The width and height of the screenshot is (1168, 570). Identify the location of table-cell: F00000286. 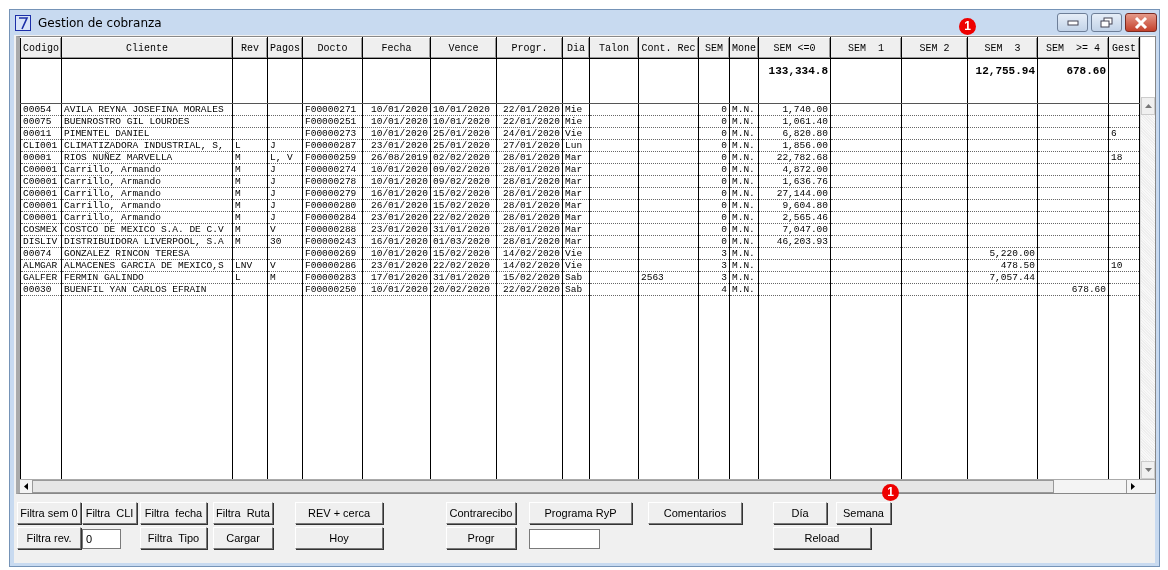
(331, 265).